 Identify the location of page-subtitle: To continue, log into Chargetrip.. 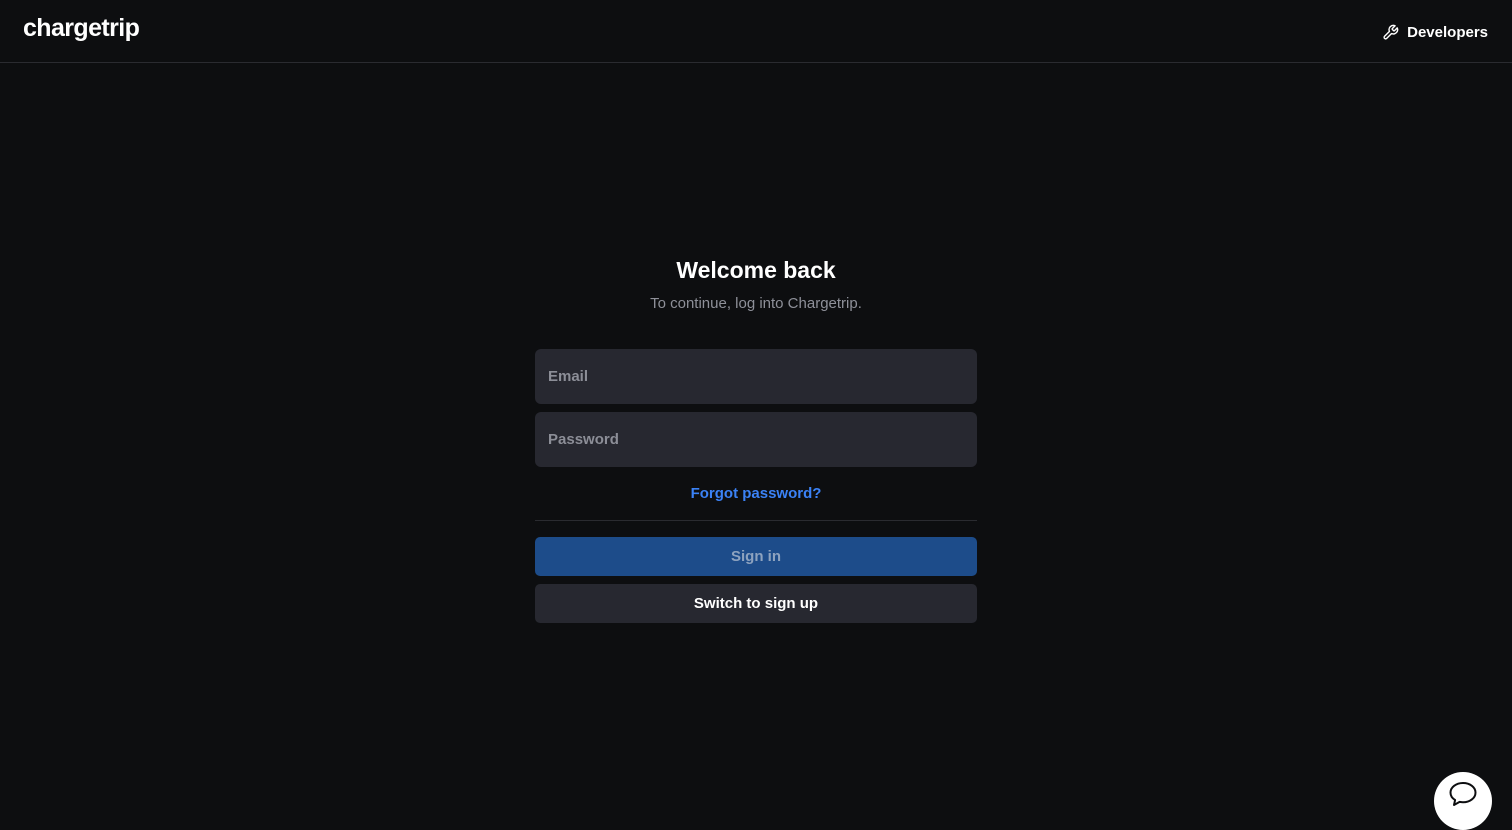
(756, 303).